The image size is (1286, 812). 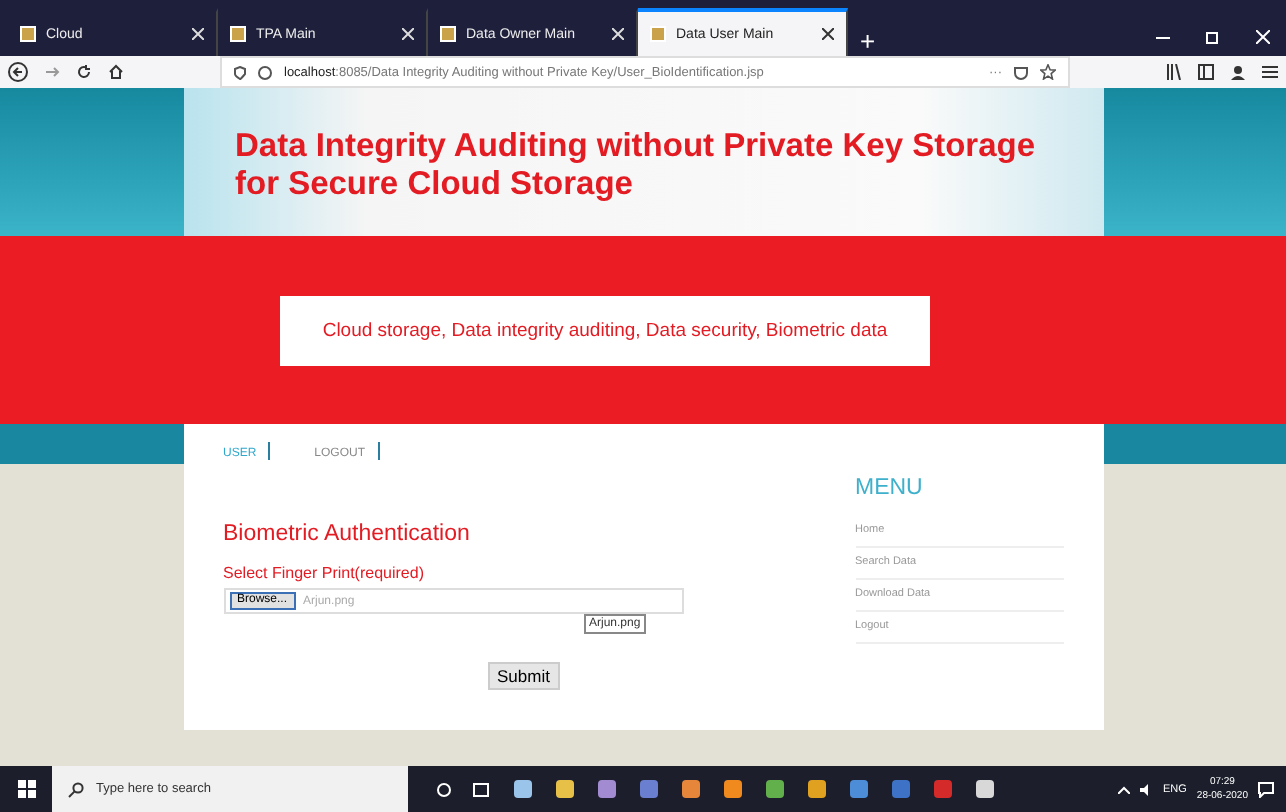 I want to click on back-icon, so click(x=18, y=72).